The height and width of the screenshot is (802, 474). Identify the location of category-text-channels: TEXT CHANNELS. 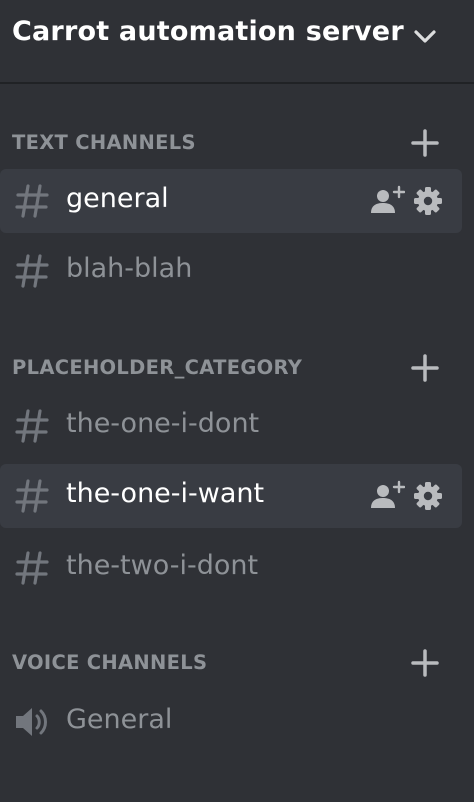
(237, 143).